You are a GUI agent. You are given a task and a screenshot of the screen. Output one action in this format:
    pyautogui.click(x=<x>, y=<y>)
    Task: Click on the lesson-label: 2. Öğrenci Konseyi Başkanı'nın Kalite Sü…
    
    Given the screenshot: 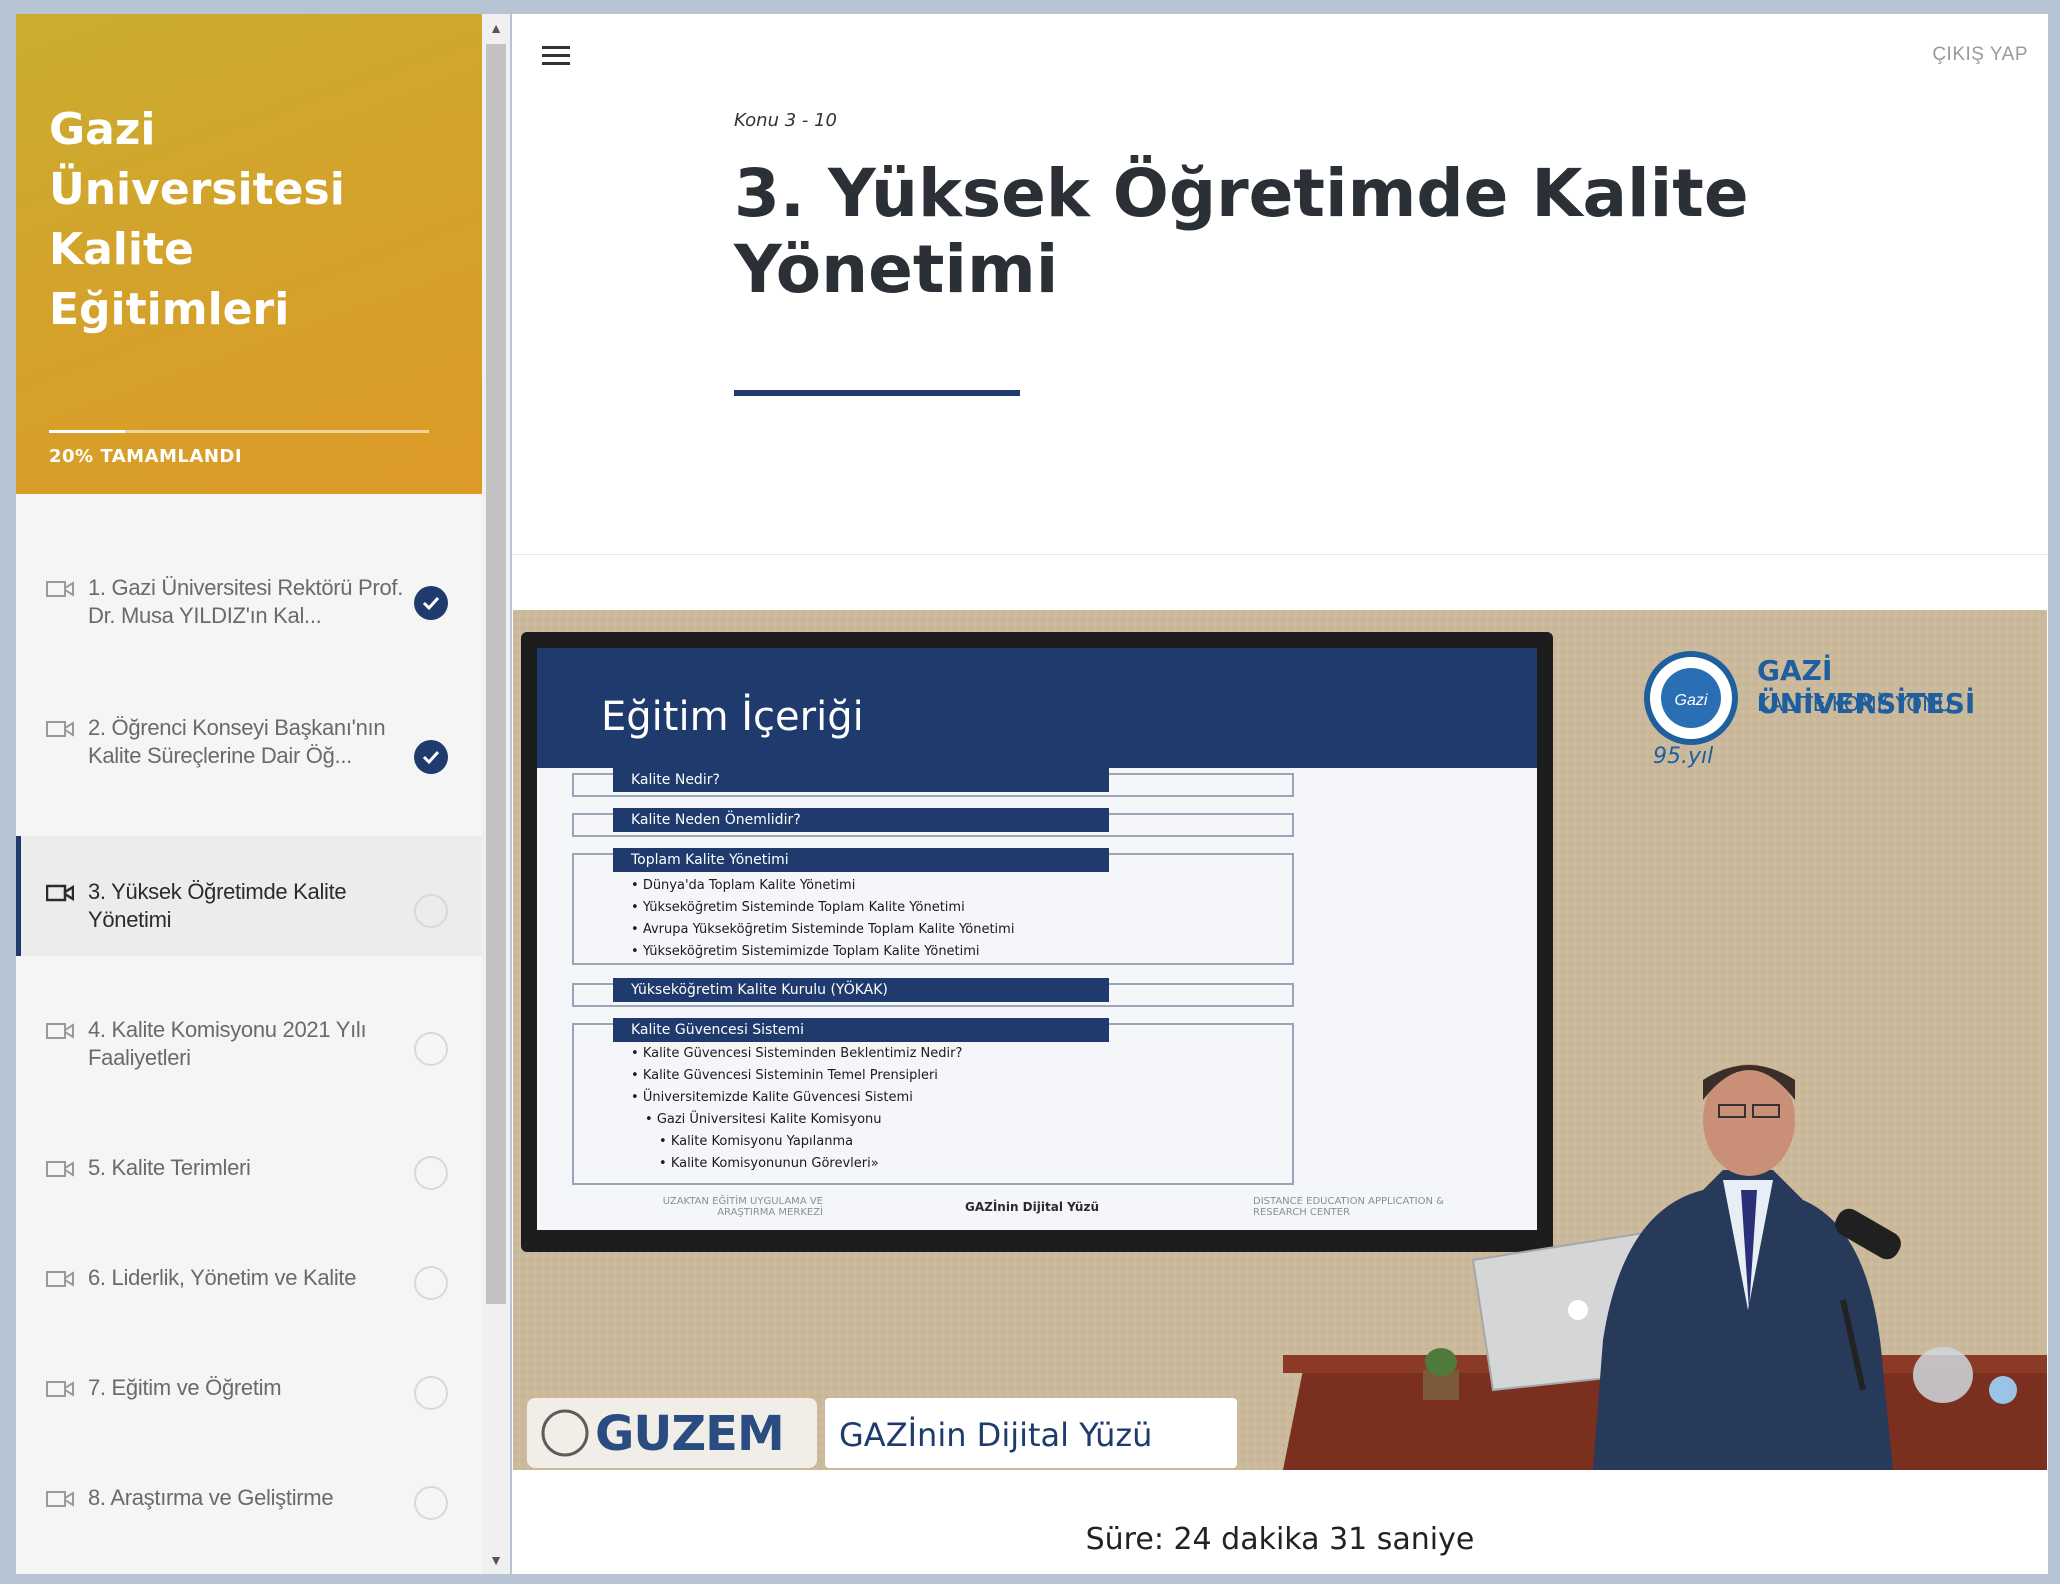 What is the action you would take?
    pyautogui.click(x=237, y=741)
    